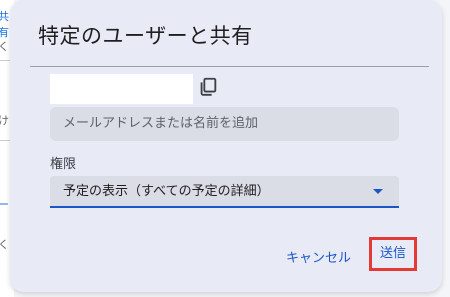  I want to click on permission-select: 予定の表示（すべての予定の詳細）, so click(224, 192).